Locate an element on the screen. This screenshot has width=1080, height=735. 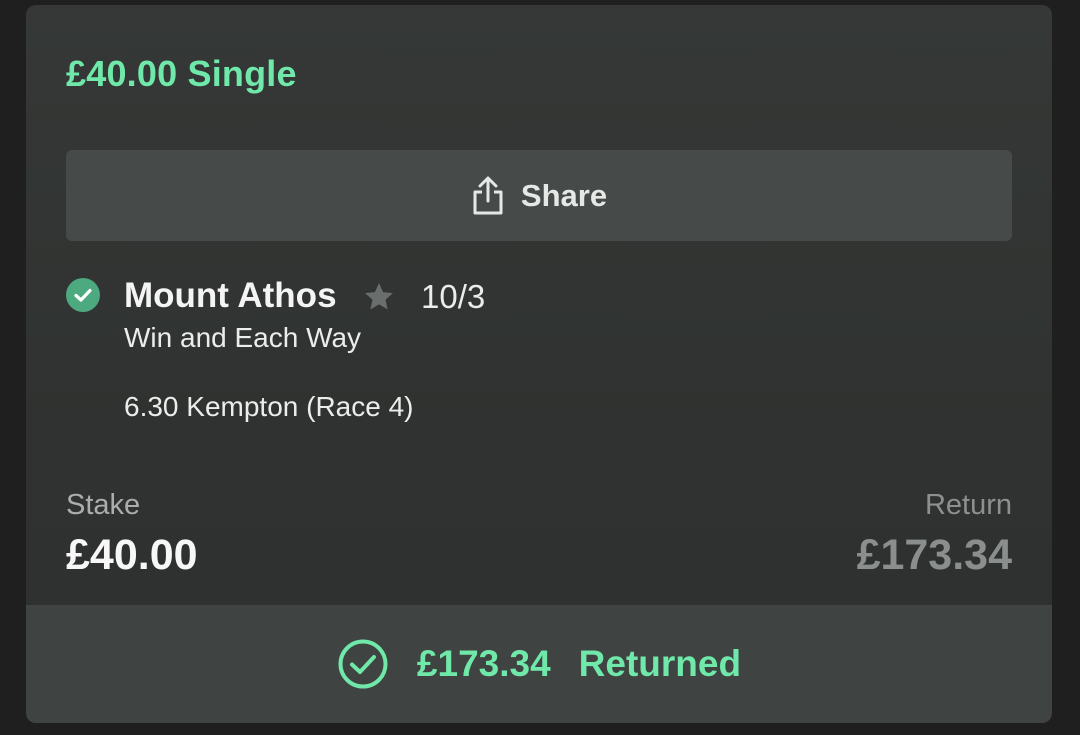
share-button: Share is located at coordinates (539, 195).